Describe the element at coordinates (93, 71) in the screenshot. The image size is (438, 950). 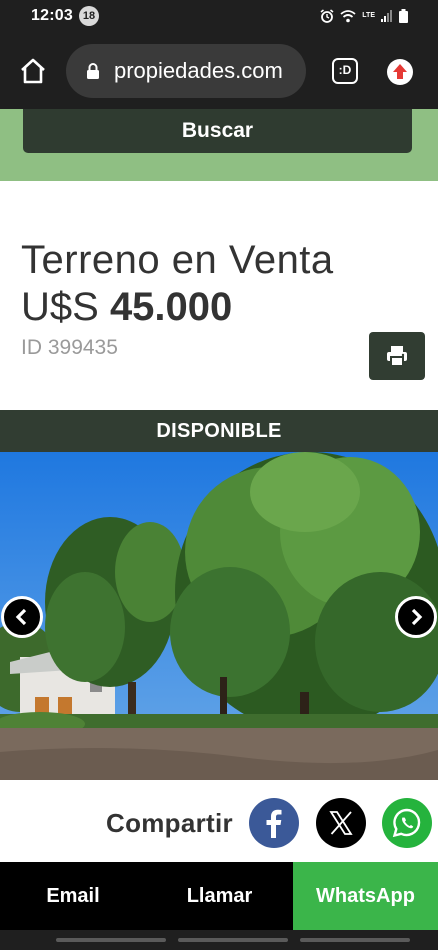
I see `lock-icon` at that location.